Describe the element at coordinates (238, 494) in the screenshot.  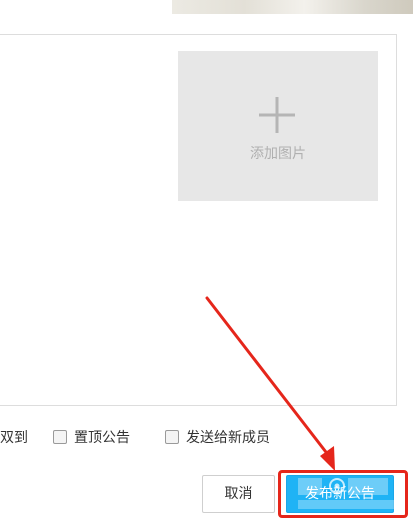
I see `cancel-button: 取消` at that location.